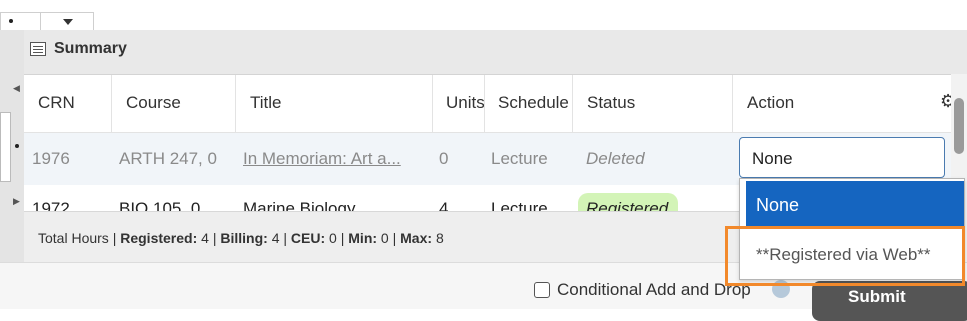 Image resolution: width=967 pixels, height=321 pixels. What do you see at coordinates (5, 147) in the screenshot?
I see `left-panel-edge` at bounding box center [5, 147].